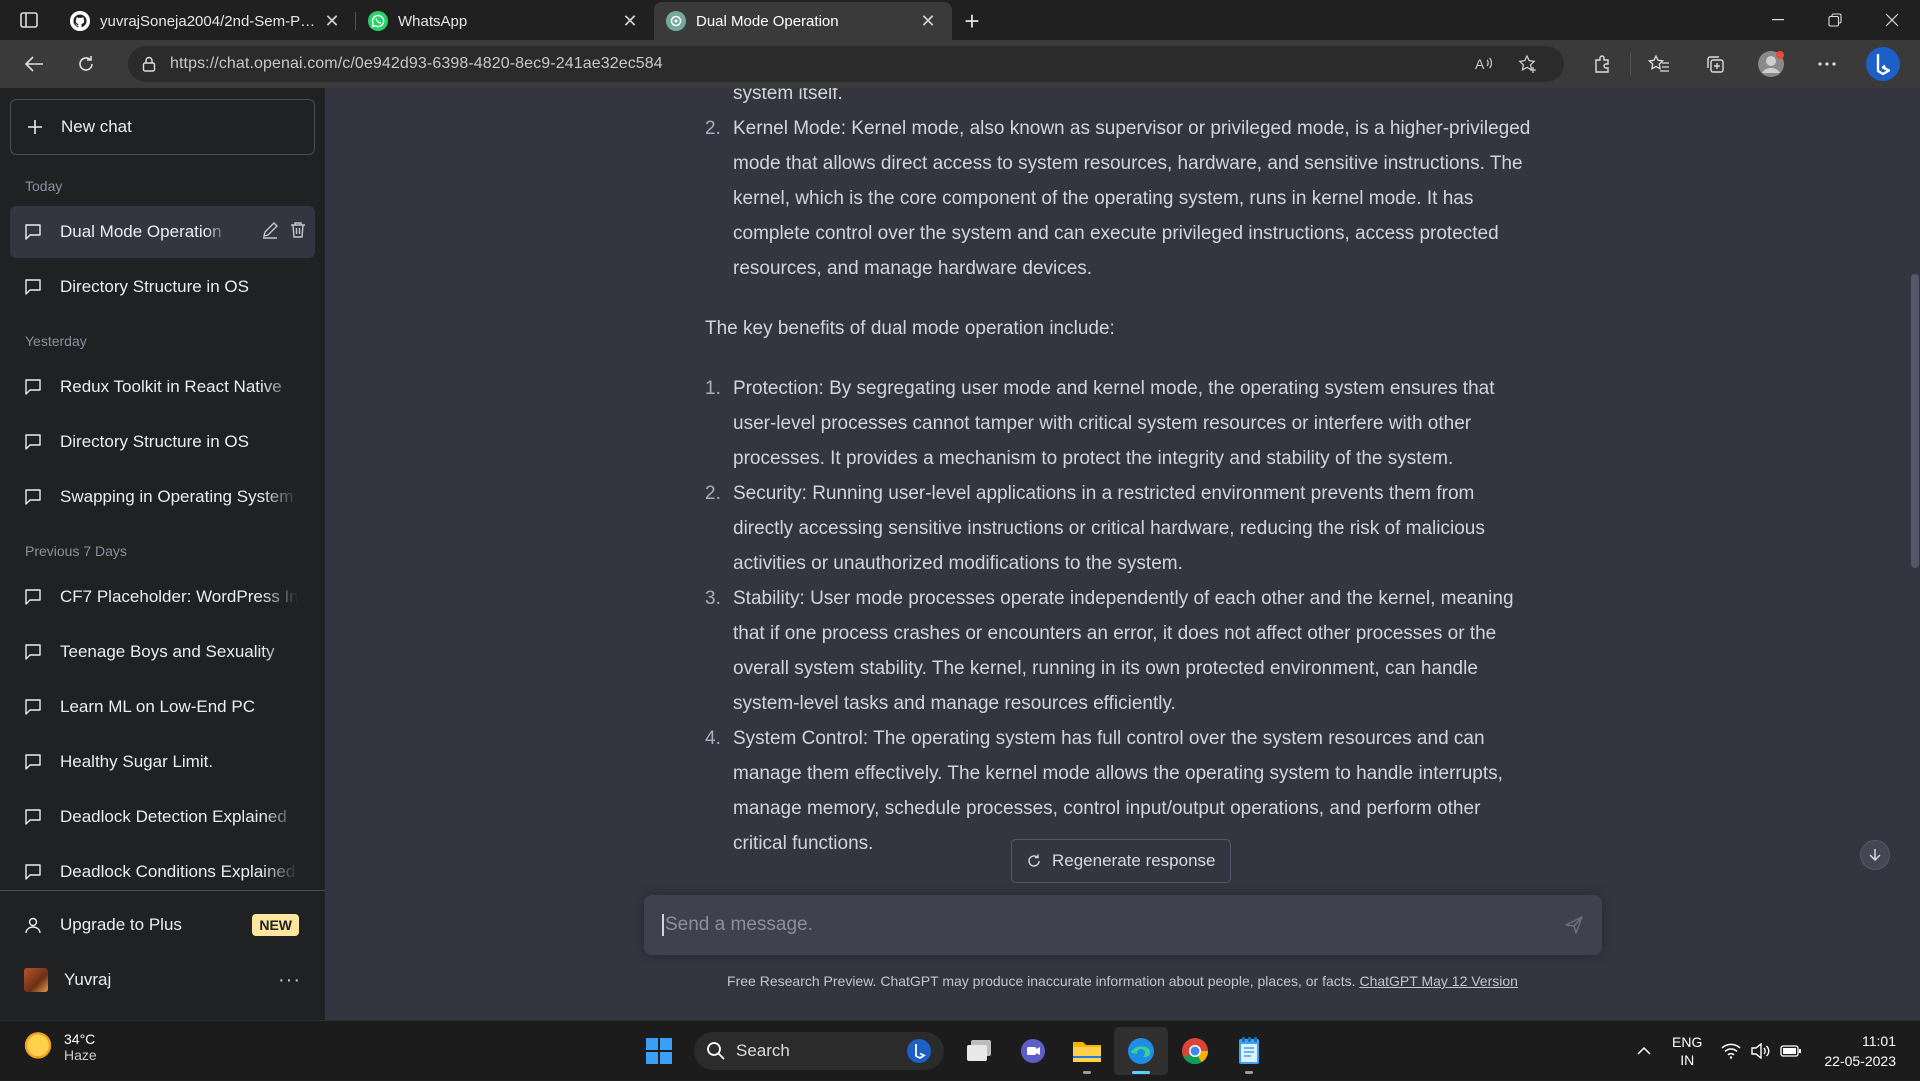 The height and width of the screenshot is (1081, 1920). Describe the element at coordinates (270, 232) in the screenshot. I see `edit-icon` at that location.